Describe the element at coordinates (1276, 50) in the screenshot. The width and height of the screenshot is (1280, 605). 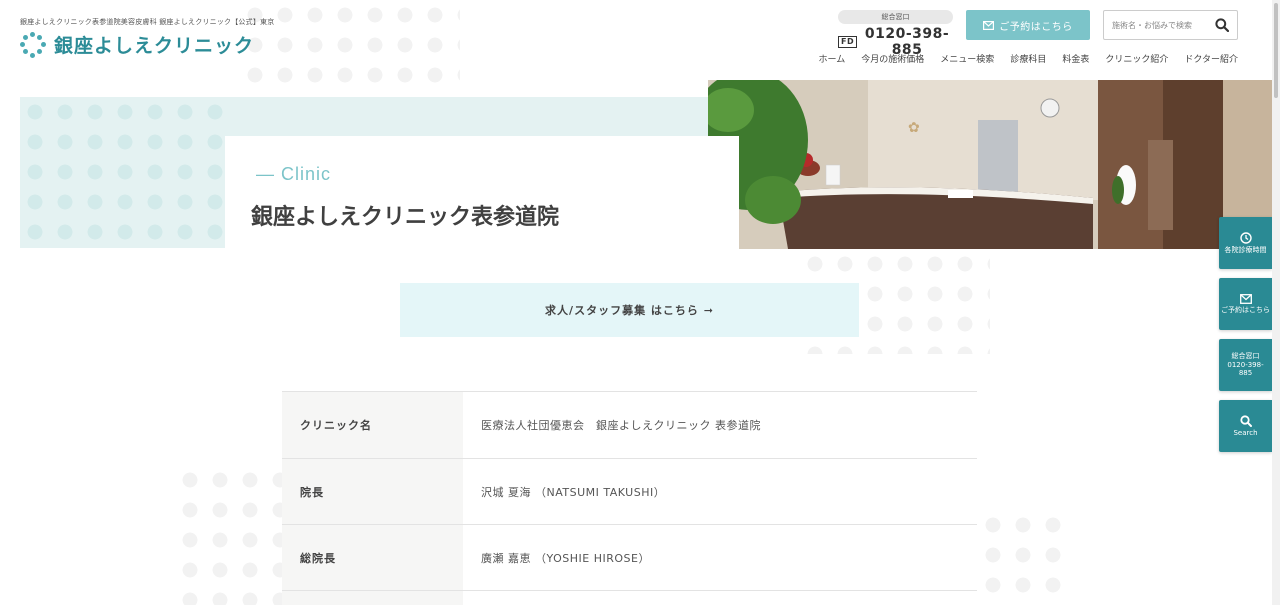
I see `scrollbar-thumb` at that location.